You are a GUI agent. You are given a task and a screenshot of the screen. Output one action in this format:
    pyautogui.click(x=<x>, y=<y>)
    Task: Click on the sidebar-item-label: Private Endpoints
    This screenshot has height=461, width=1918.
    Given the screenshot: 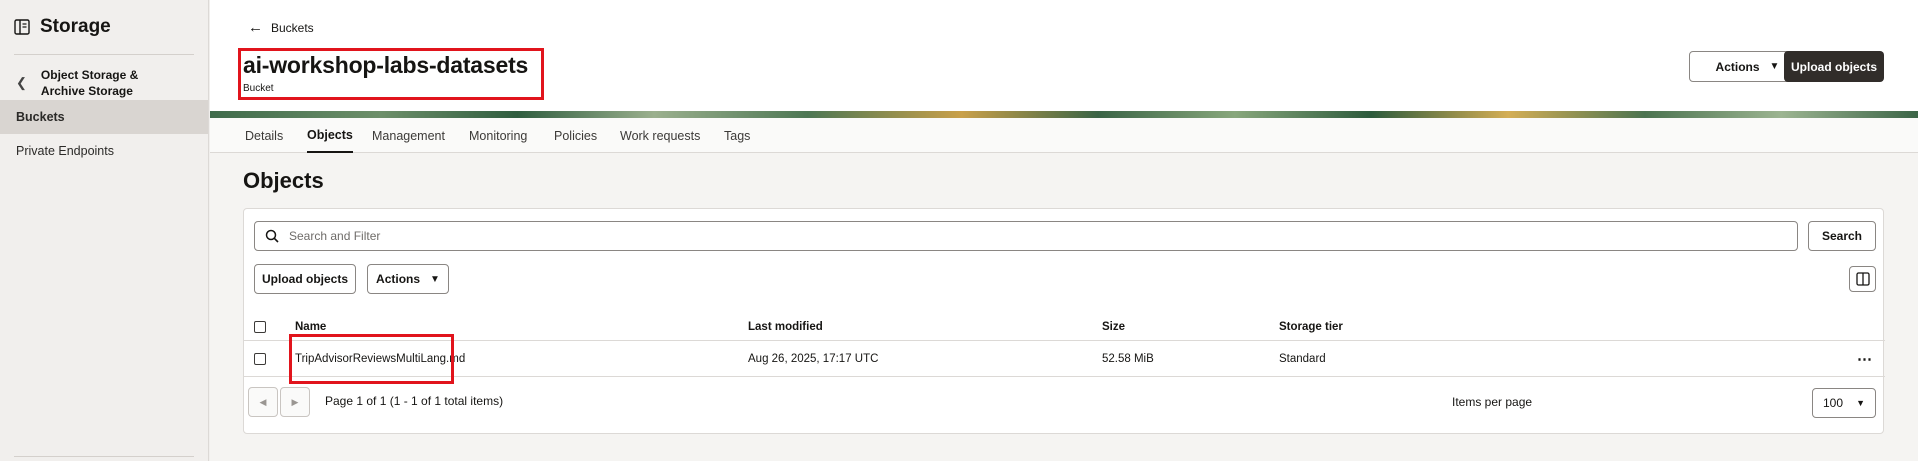 What is the action you would take?
    pyautogui.click(x=65, y=151)
    